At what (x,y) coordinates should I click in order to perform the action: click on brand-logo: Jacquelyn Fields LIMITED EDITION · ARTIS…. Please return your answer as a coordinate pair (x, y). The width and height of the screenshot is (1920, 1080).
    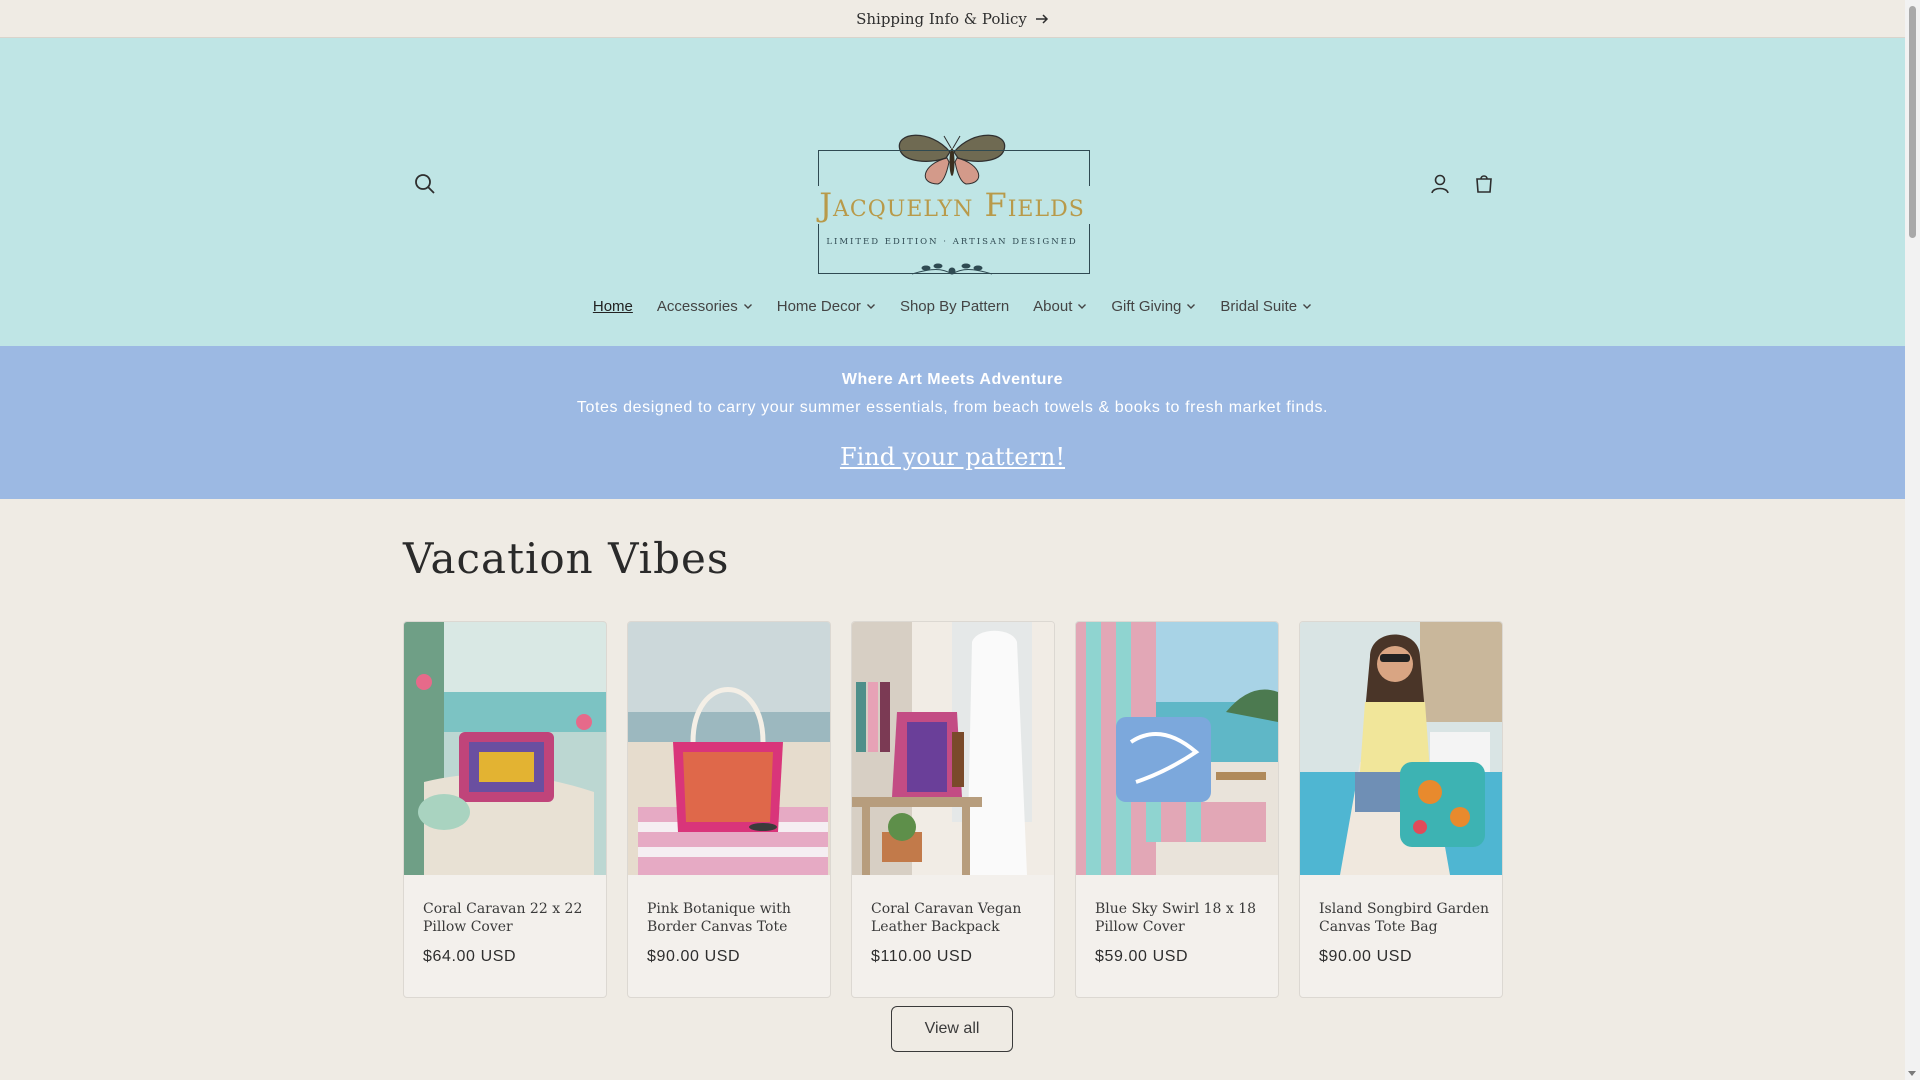
    Looking at the image, I should click on (952, 188).